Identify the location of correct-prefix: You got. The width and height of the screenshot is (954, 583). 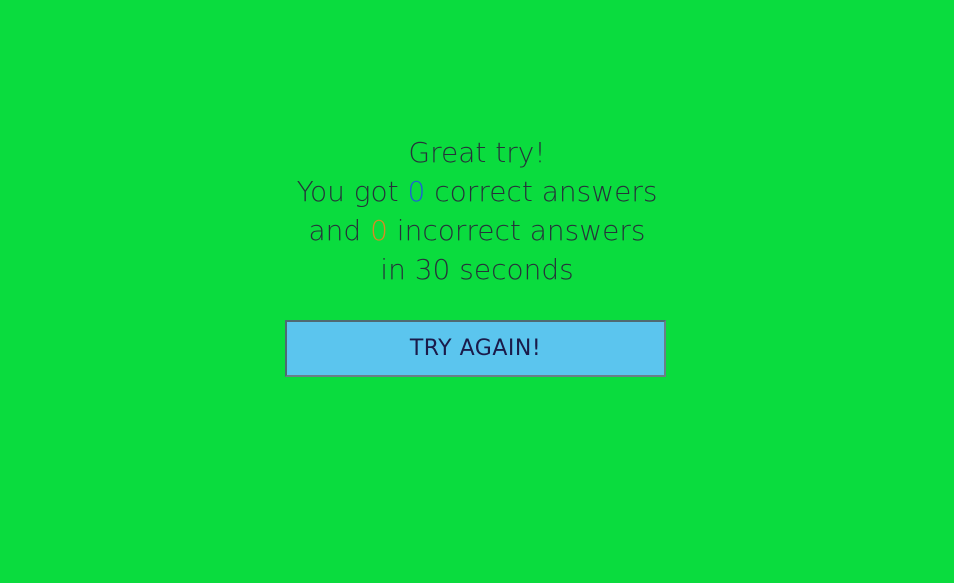
(352, 191).